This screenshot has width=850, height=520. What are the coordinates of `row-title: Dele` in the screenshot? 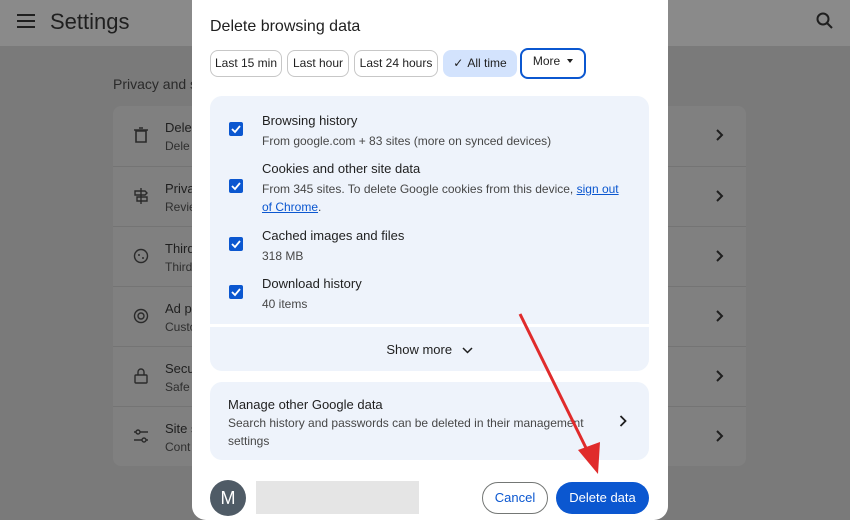 It's located at (178, 127).